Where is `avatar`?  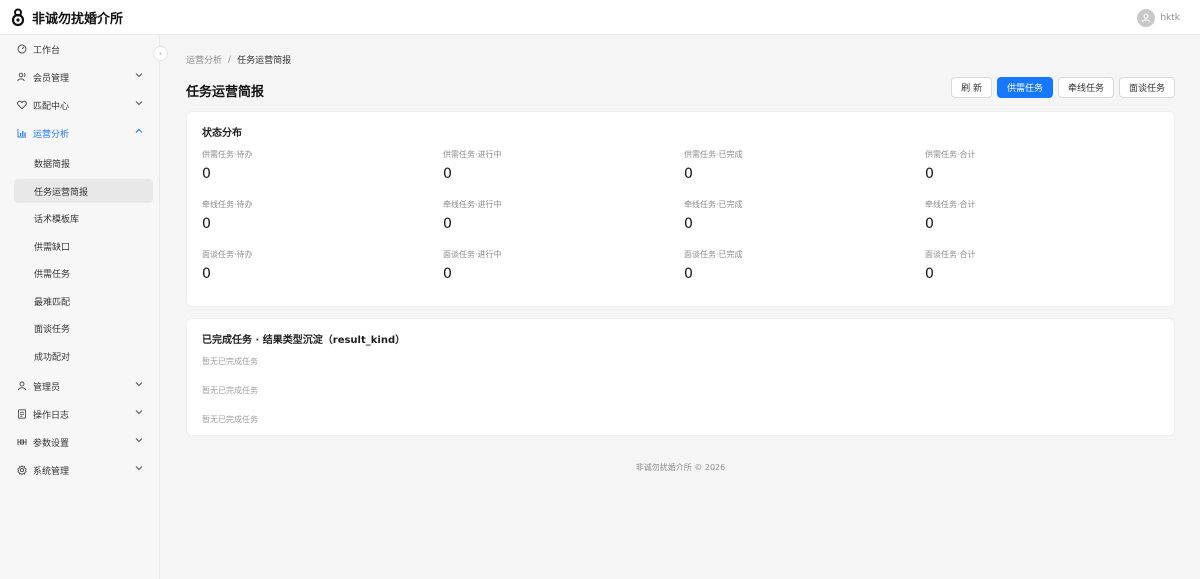 avatar is located at coordinates (1146, 18).